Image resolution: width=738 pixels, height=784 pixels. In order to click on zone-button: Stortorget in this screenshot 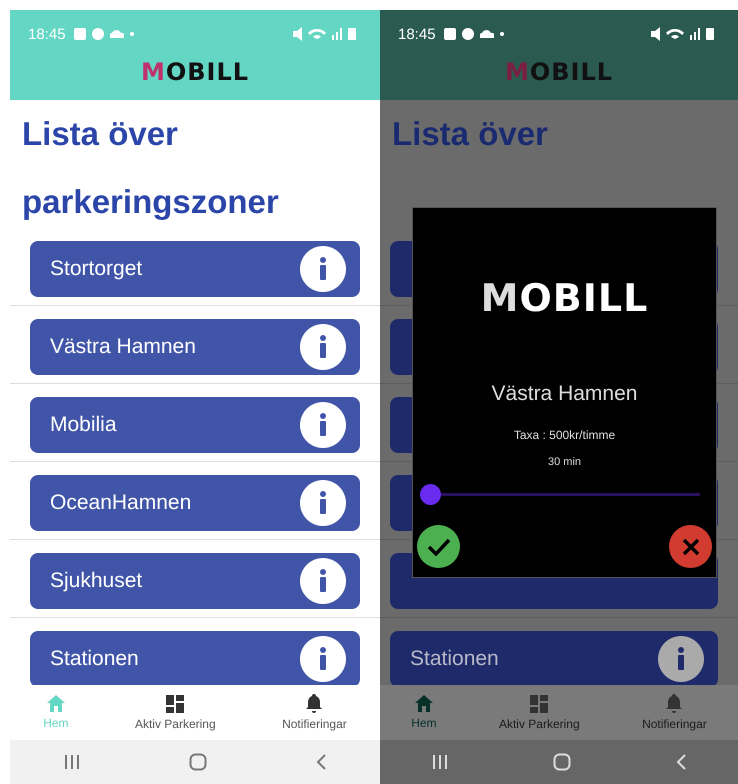, I will do `click(195, 269)`.